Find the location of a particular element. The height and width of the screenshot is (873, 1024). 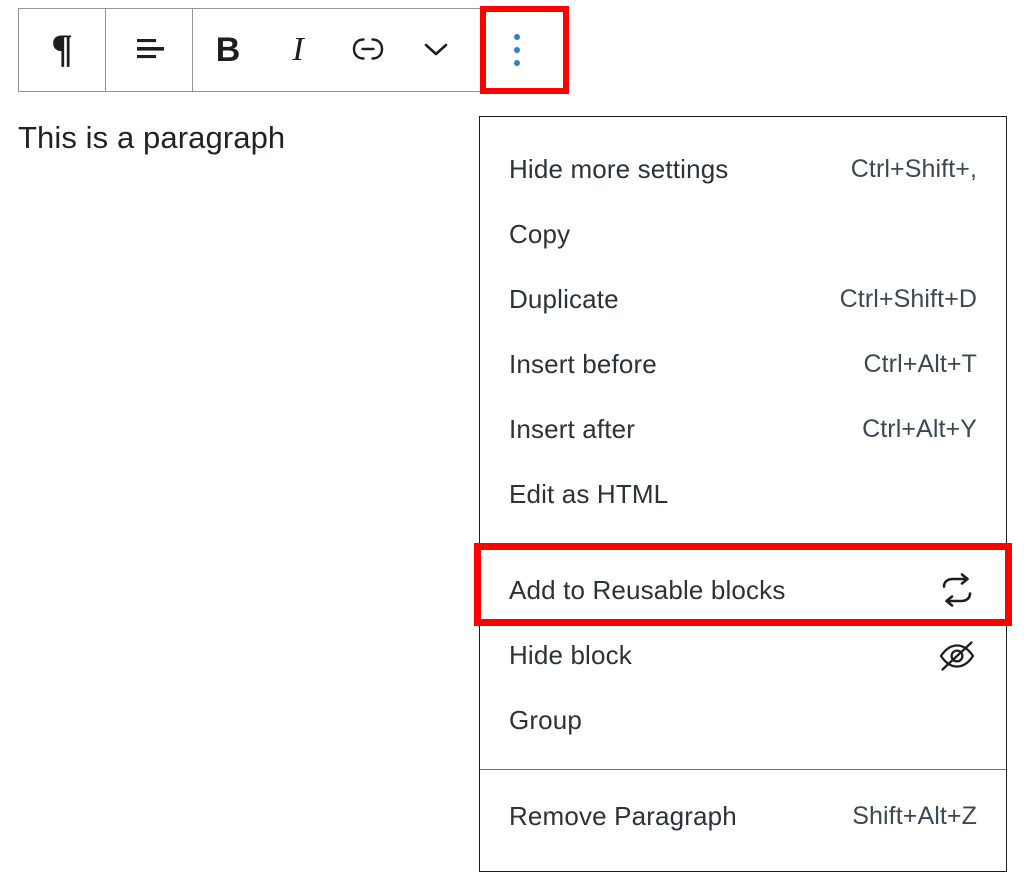

menu-item-label: Edit as HTML is located at coordinates (589, 494).